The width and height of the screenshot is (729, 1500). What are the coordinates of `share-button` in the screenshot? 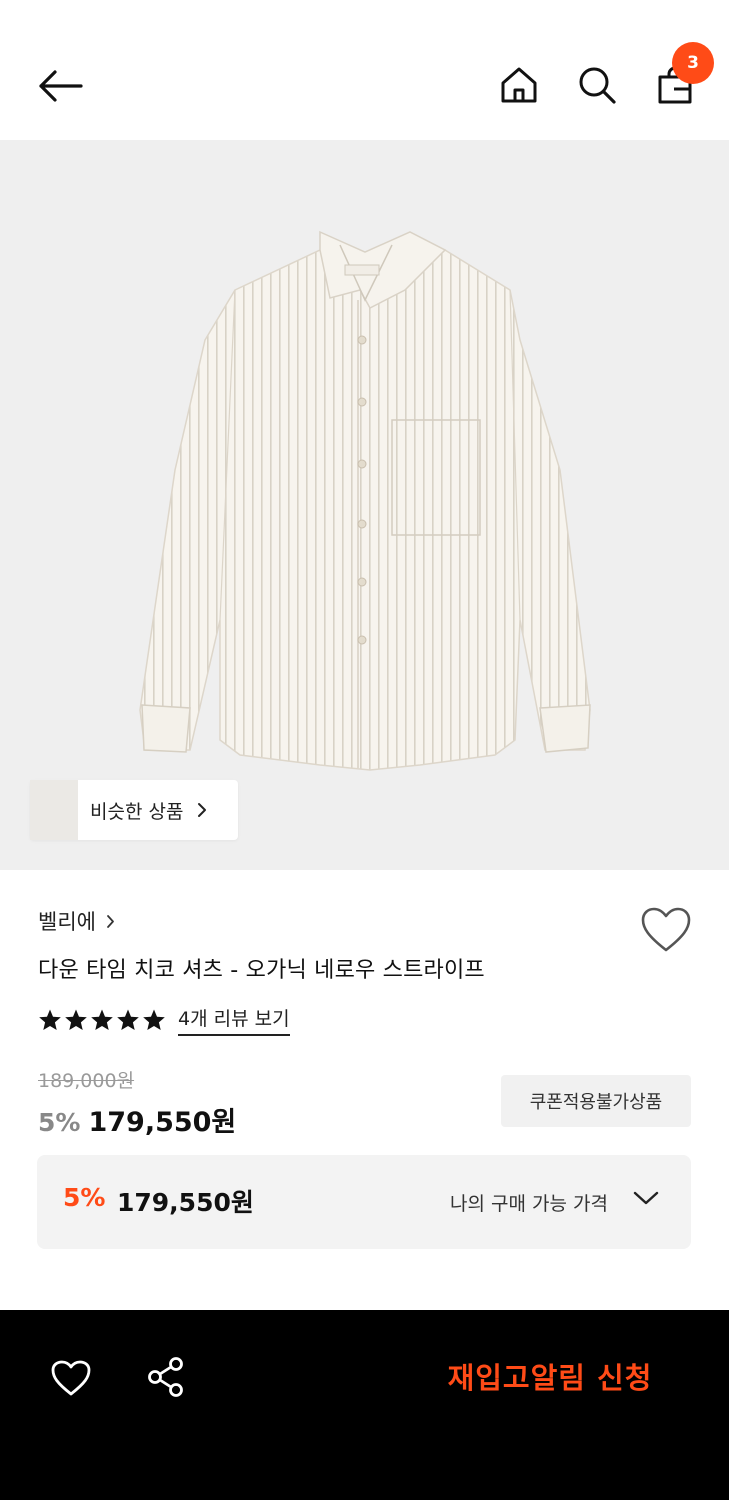 It's located at (166, 1377).